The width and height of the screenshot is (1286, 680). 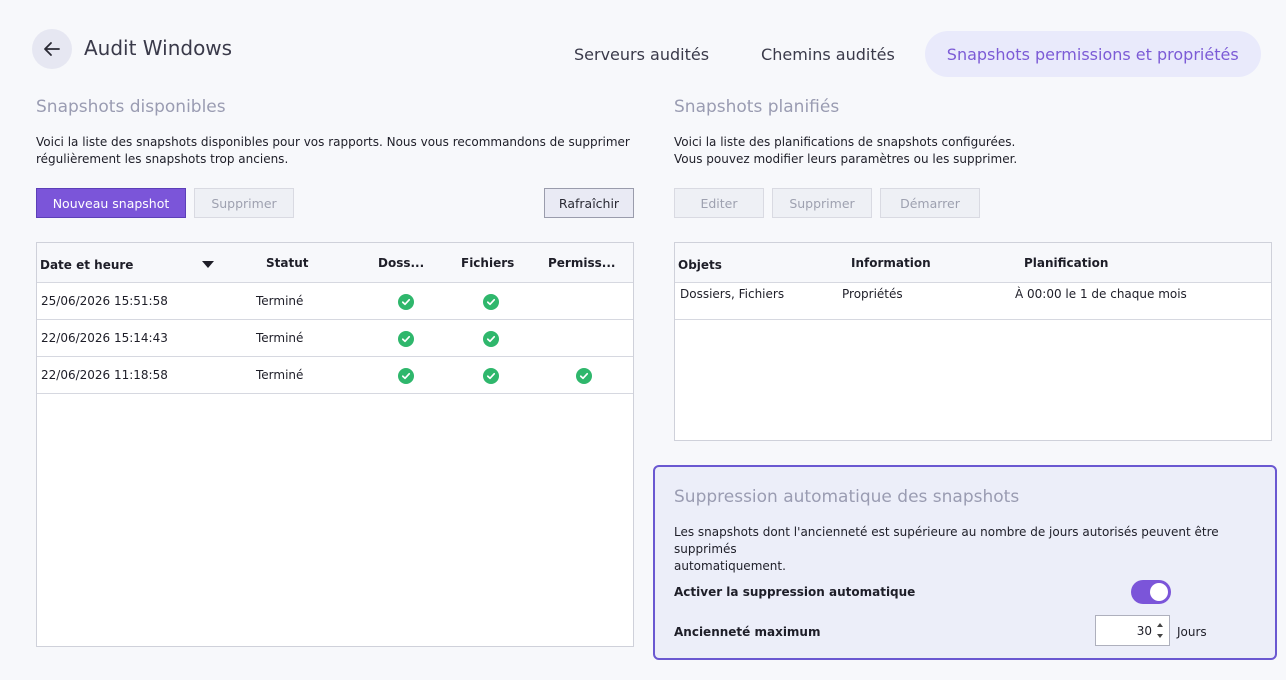 I want to click on column-status: Statut, so click(x=287, y=263).